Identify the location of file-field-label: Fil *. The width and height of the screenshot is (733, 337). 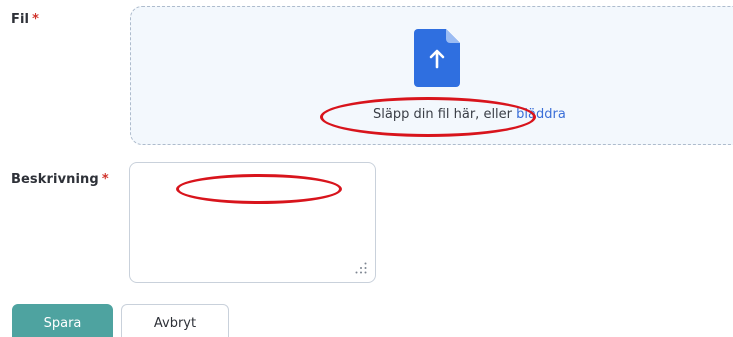
(25, 19).